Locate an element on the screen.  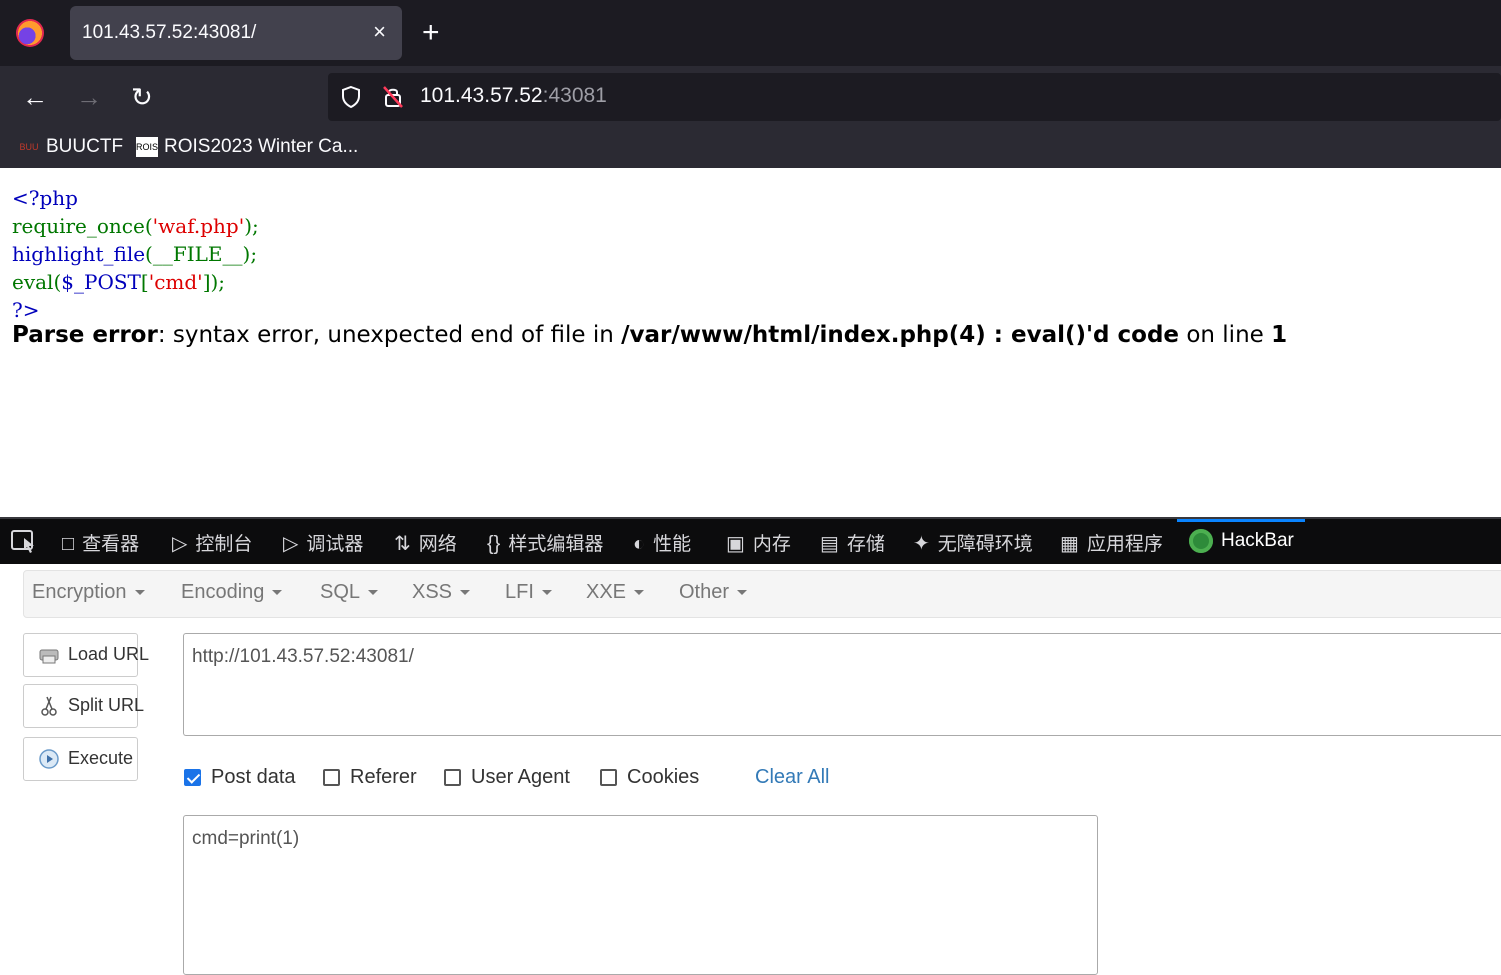
devtools-tab-label: 控制台 is located at coordinates (224, 544).